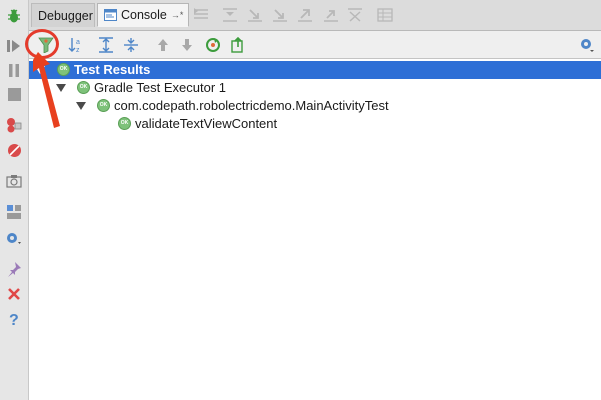  What do you see at coordinates (315, 70) in the screenshot?
I see `tree-row-test-results: OK Test Results` at bounding box center [315, 70].